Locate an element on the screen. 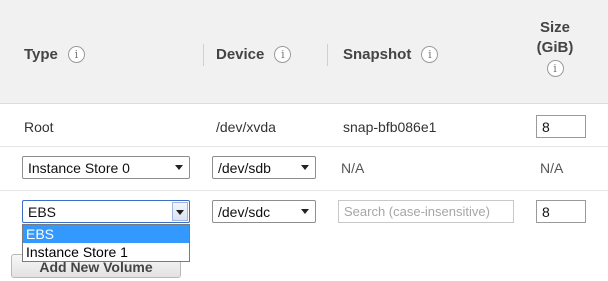  row-root-device: /dev/xvda is located at coordinates (246, 127).